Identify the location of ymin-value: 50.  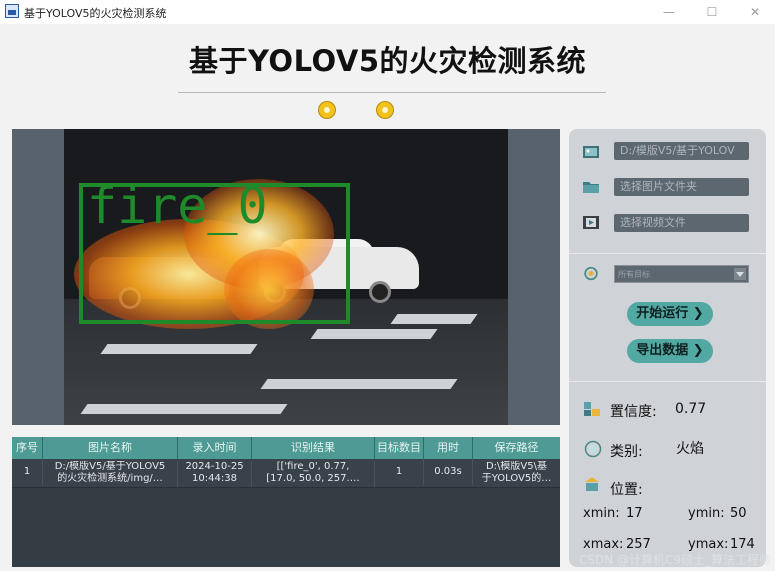
(738, 513).